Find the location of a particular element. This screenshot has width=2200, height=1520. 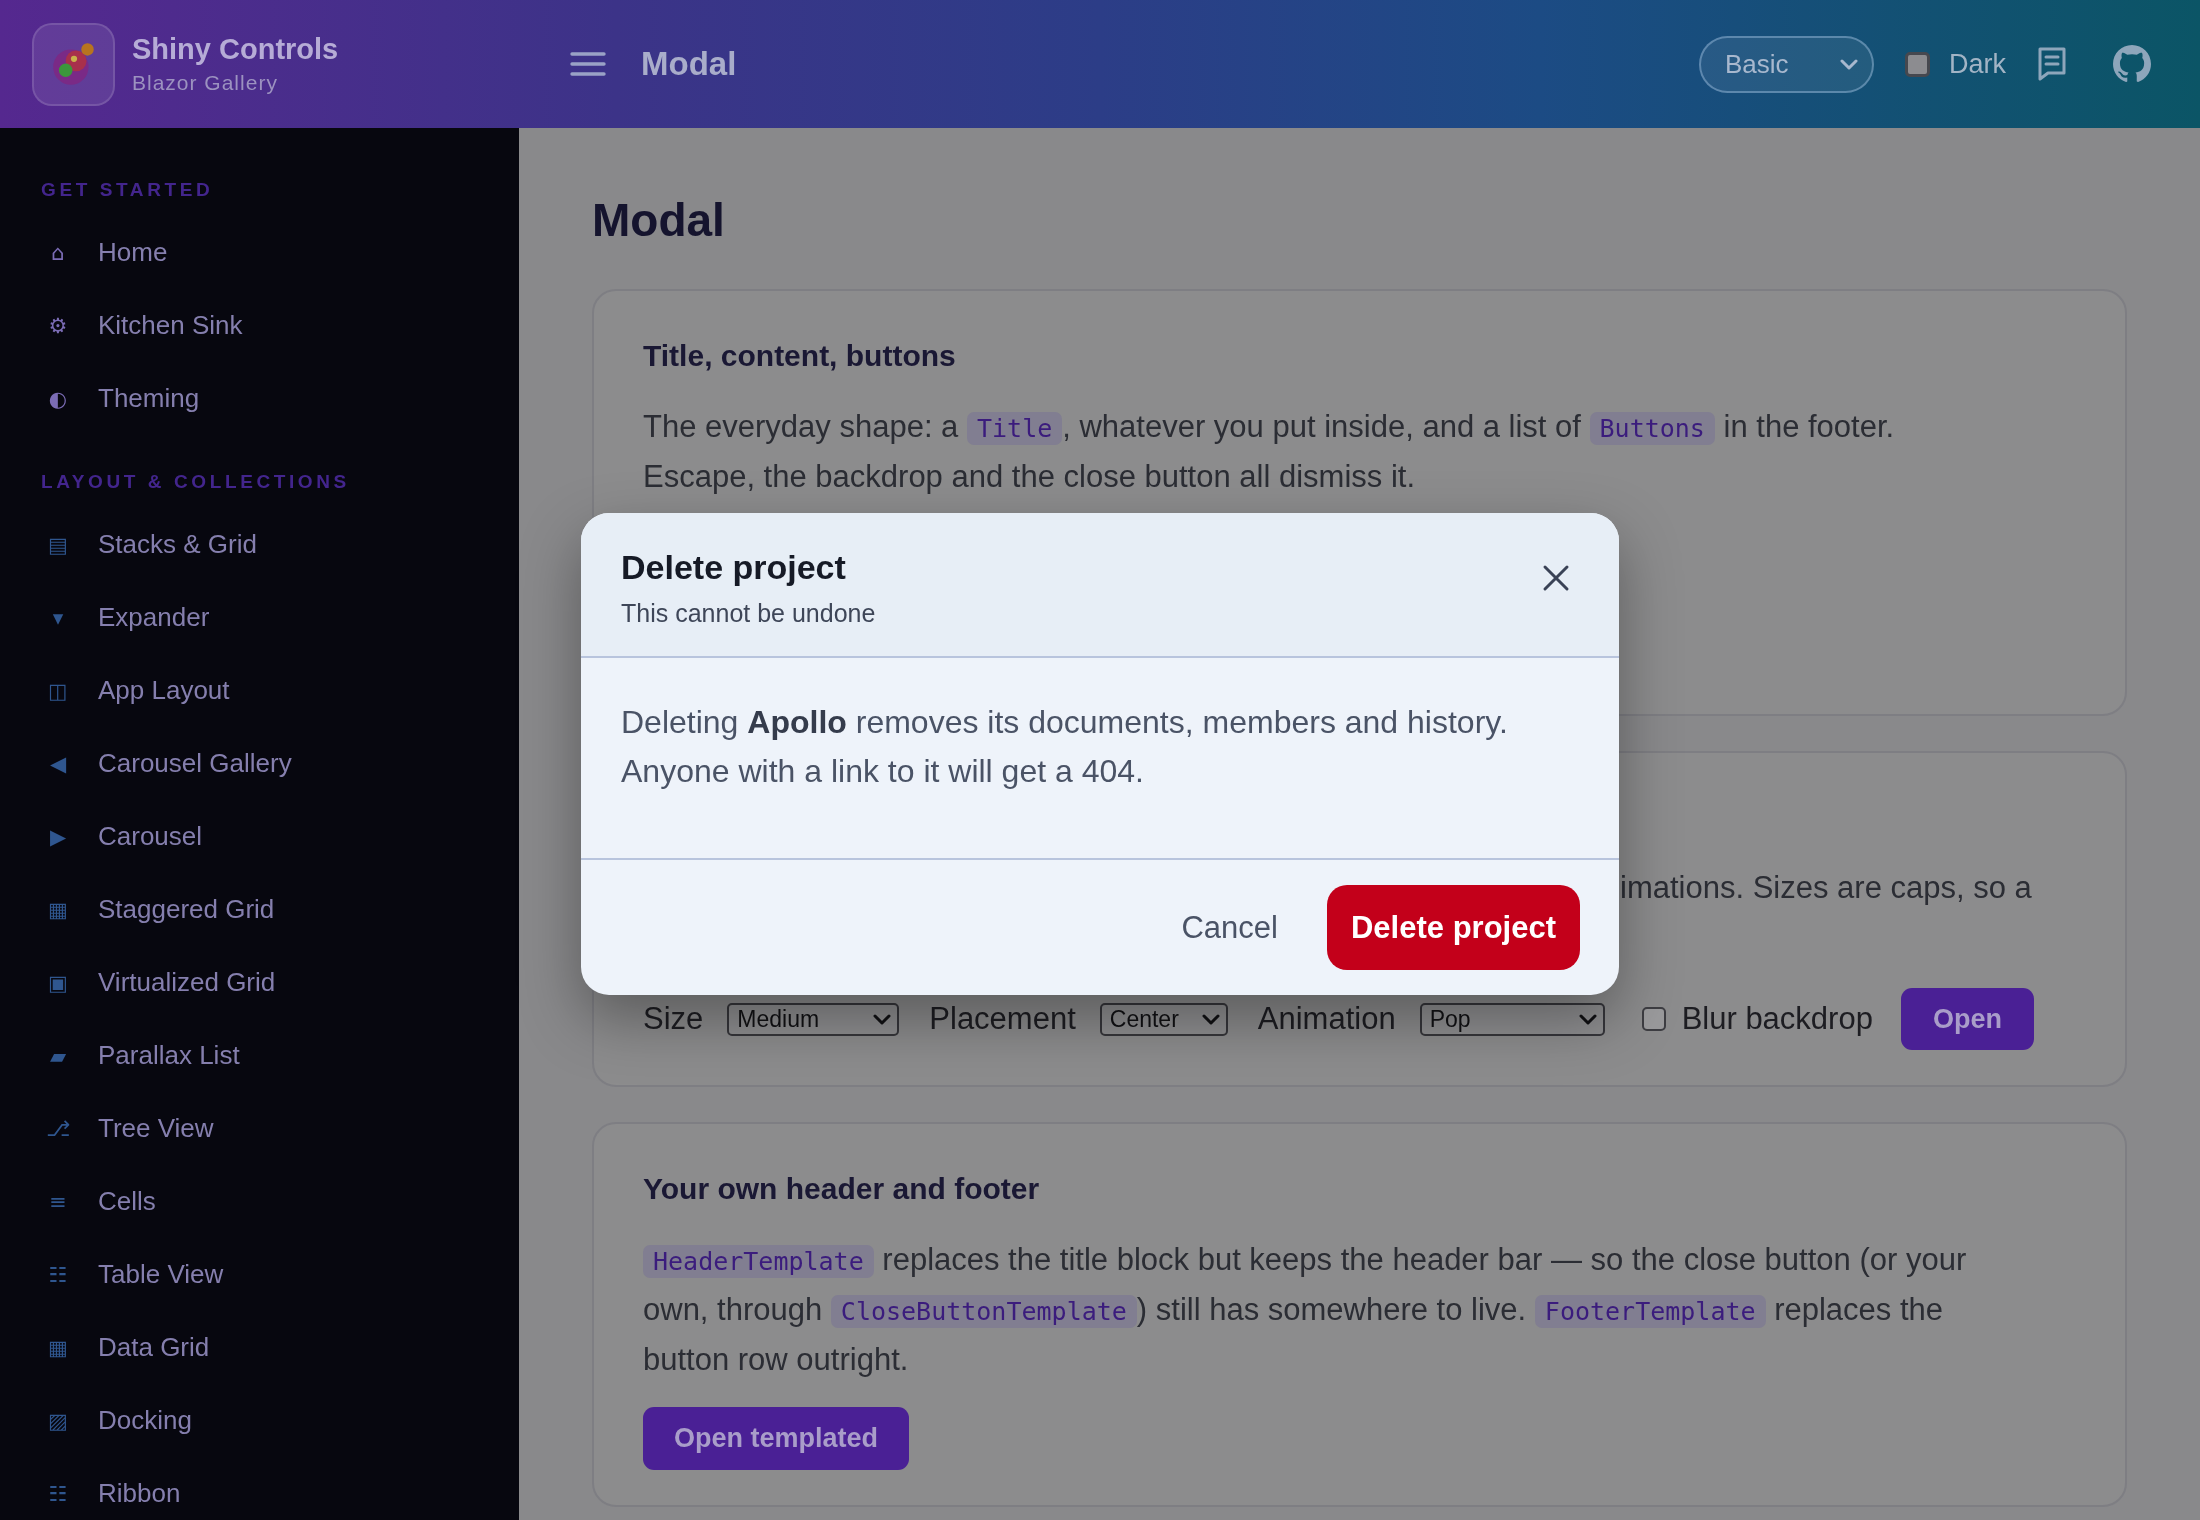

card-text: imations. Sizes are caps, so a is located at coordinates (1826, 888).